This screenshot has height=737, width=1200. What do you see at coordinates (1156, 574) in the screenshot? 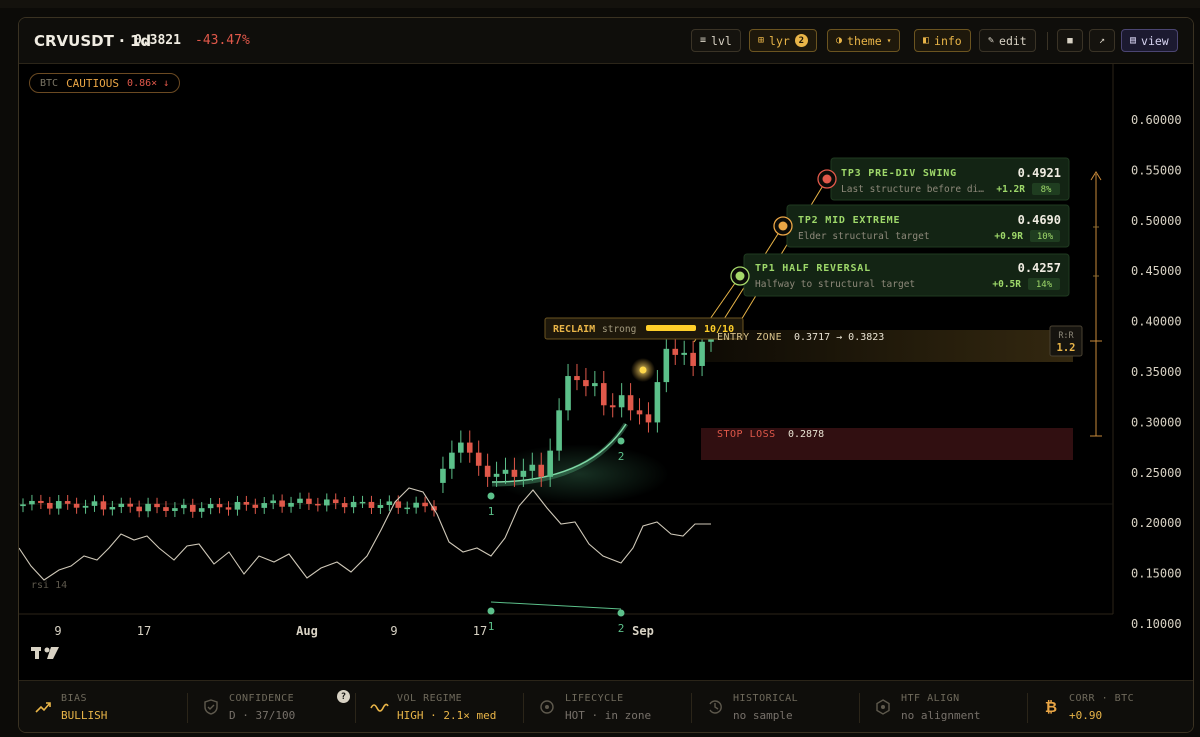
I see `price-axis-label: 0.15000` at bounding box center [1156, 574].